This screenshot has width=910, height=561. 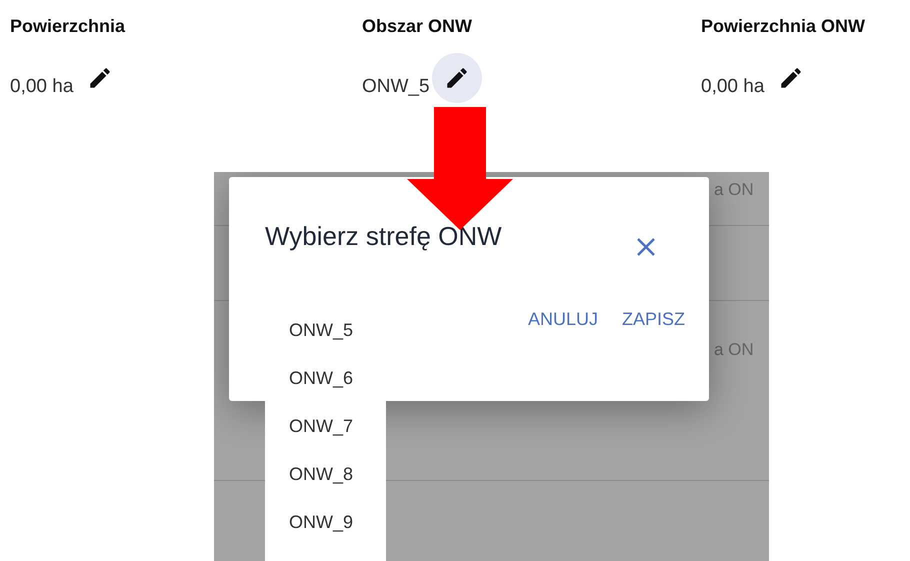 What do you see at coordinates (68, 26) in the screenshot?
I see `field-label: Powierzchnia` at bounding box center [68, 26].